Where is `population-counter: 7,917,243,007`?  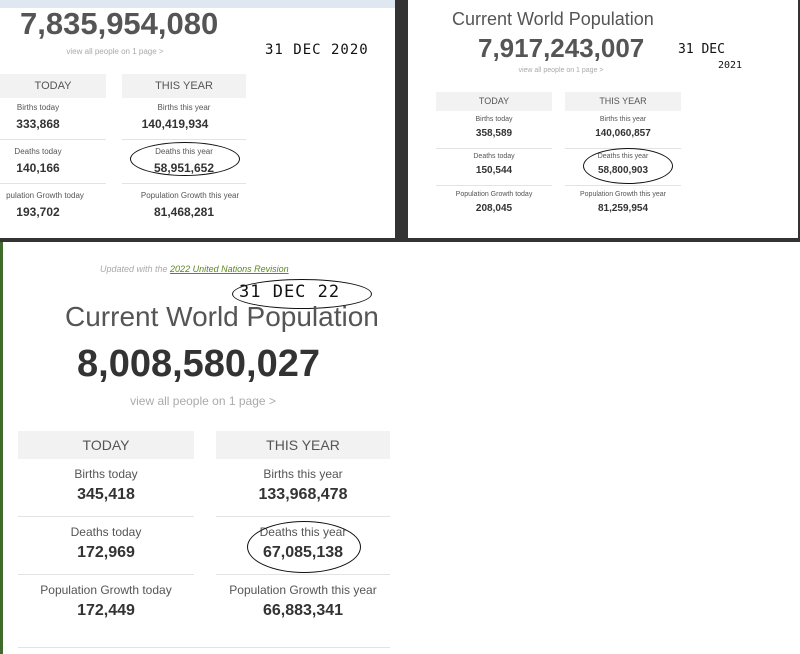
population-counter: 7,917,243,007 is located at coordinates (561, 48).